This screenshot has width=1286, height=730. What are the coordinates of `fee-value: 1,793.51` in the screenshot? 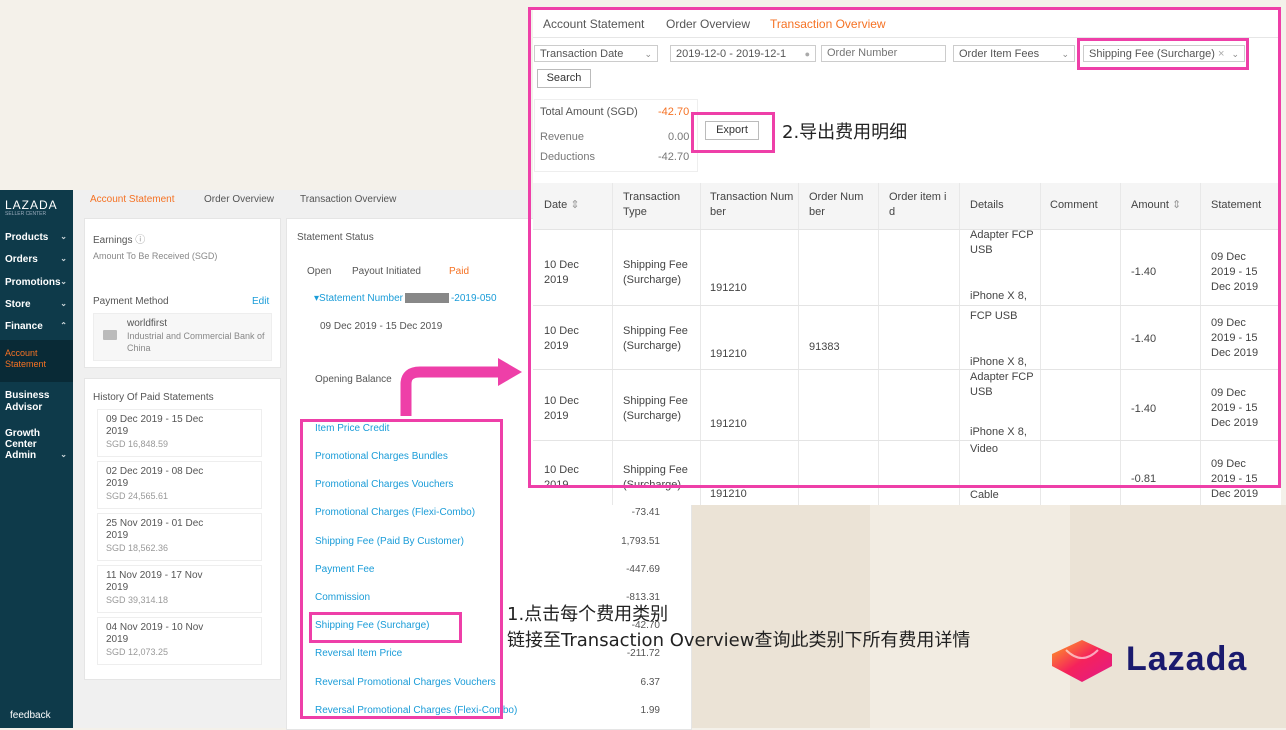 It's located at (640, 541).